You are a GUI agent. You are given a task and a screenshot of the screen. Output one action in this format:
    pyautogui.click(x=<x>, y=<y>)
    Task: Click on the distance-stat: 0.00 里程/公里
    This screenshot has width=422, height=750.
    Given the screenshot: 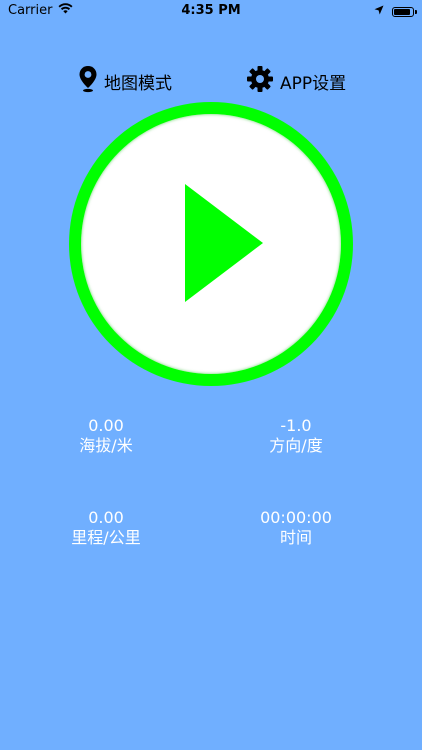 What is the action you would take?
    pyautogui.click(x=106, y=528)
    